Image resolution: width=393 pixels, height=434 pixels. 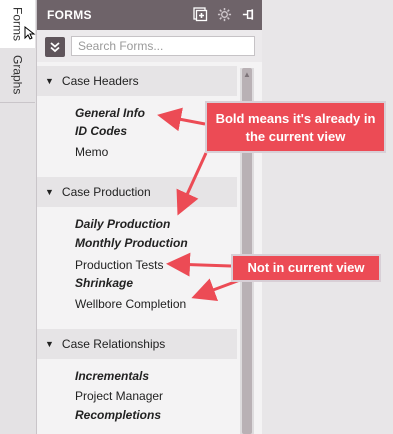 I want to click on section-title: Case Relationships, so click(x=113, y=344).